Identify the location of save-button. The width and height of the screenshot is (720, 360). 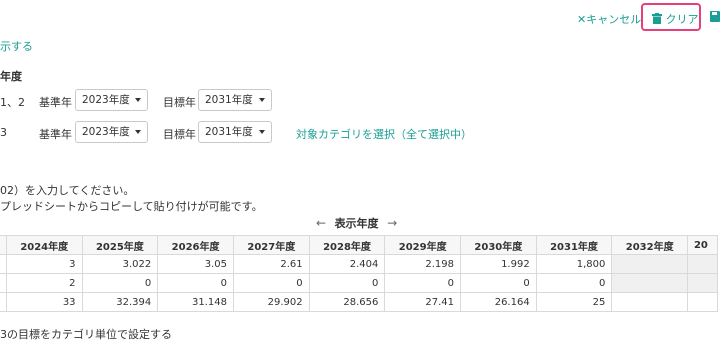
(715, 18).